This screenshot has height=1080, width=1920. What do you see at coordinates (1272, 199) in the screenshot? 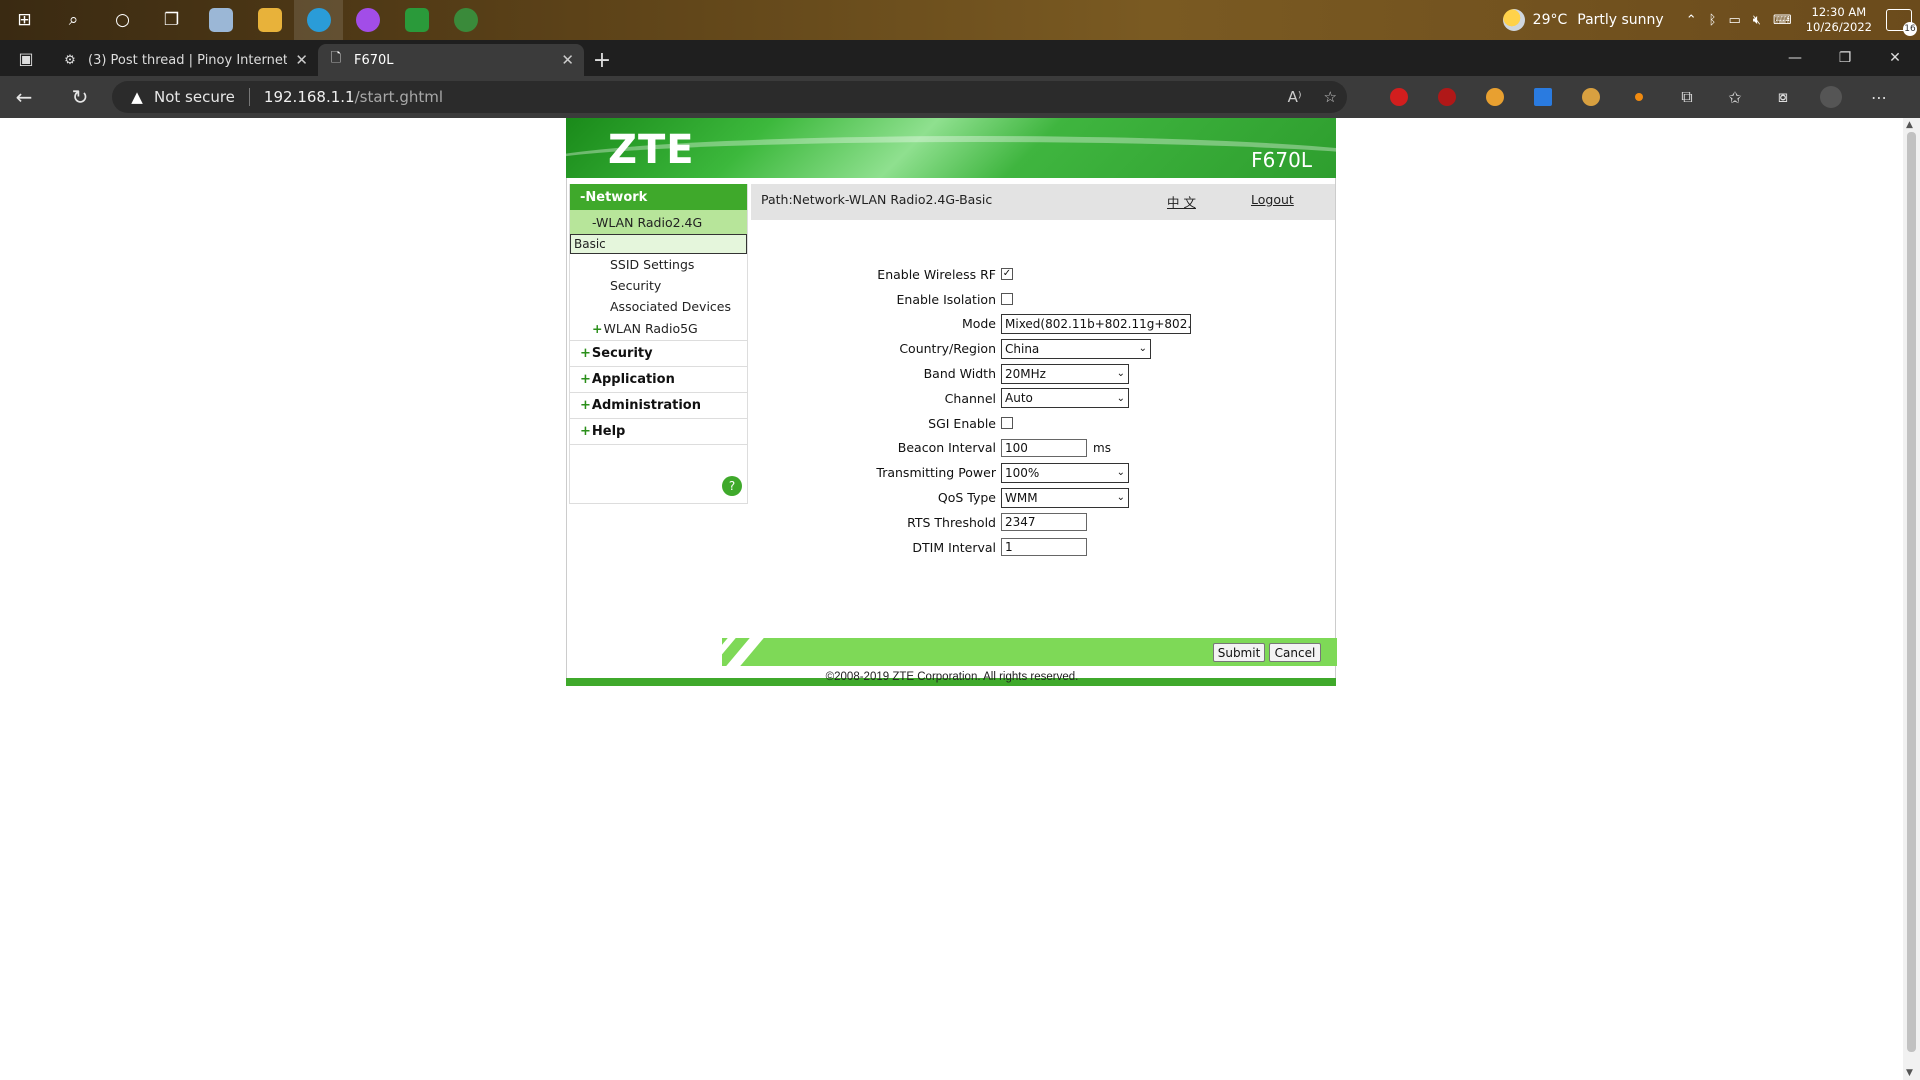
I see `logout-link: Logout` at bounding box center [1272, 199].